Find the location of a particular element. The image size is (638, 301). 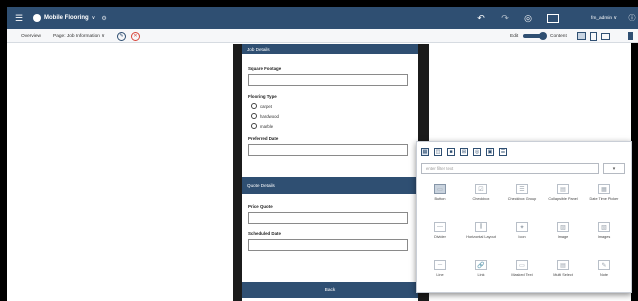

palette-item-label: Line is located at coordinates (440, 275).